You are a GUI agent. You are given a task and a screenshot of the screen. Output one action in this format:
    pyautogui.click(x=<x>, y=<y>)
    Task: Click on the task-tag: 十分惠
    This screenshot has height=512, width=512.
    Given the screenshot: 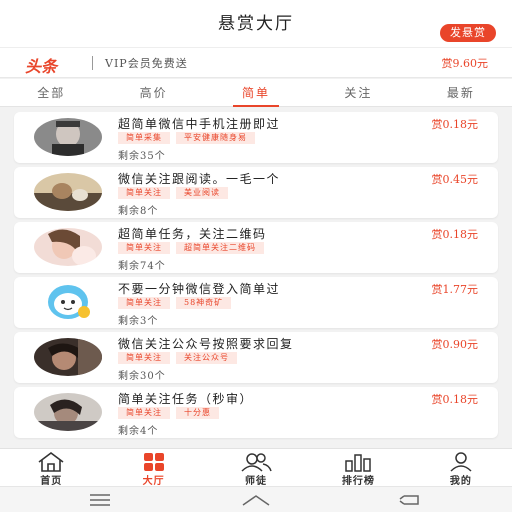 What is the action you would take?
    pyautogui.click(x=197, y=413)
    